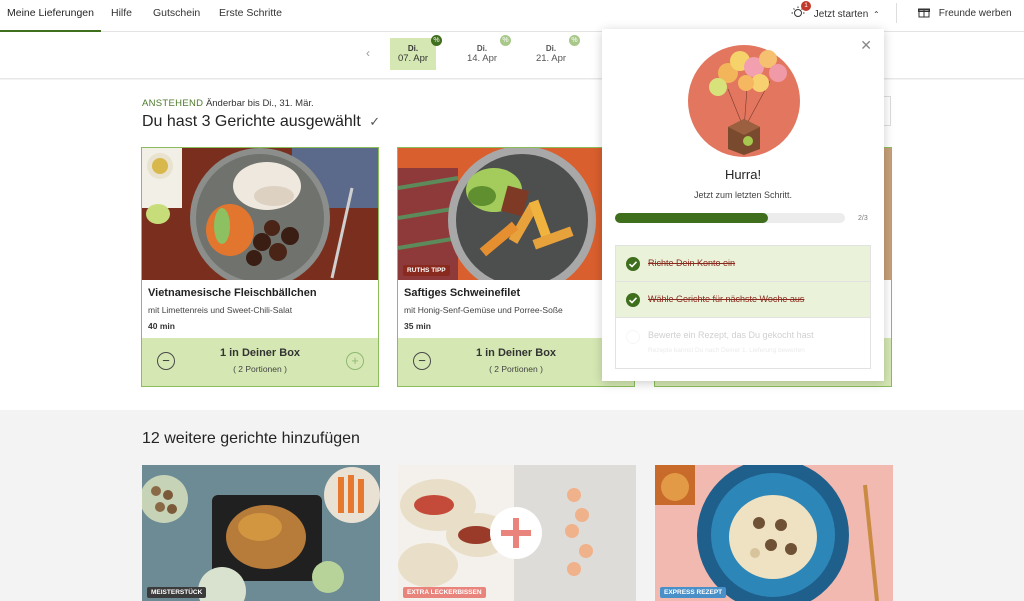 The width and height of the screenshot is (1024, 601). What do you see at coordinates (896, 13) in the screenshot?
I see `nav-divider` at bounding box center [896, 13].